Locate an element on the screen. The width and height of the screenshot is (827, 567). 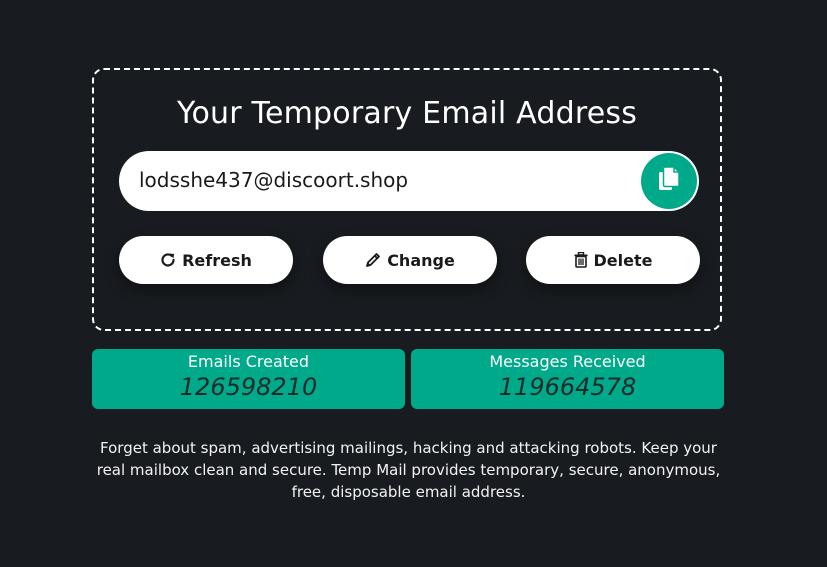
messages-received-label: Messages Received is located at coordinates (567, 361).